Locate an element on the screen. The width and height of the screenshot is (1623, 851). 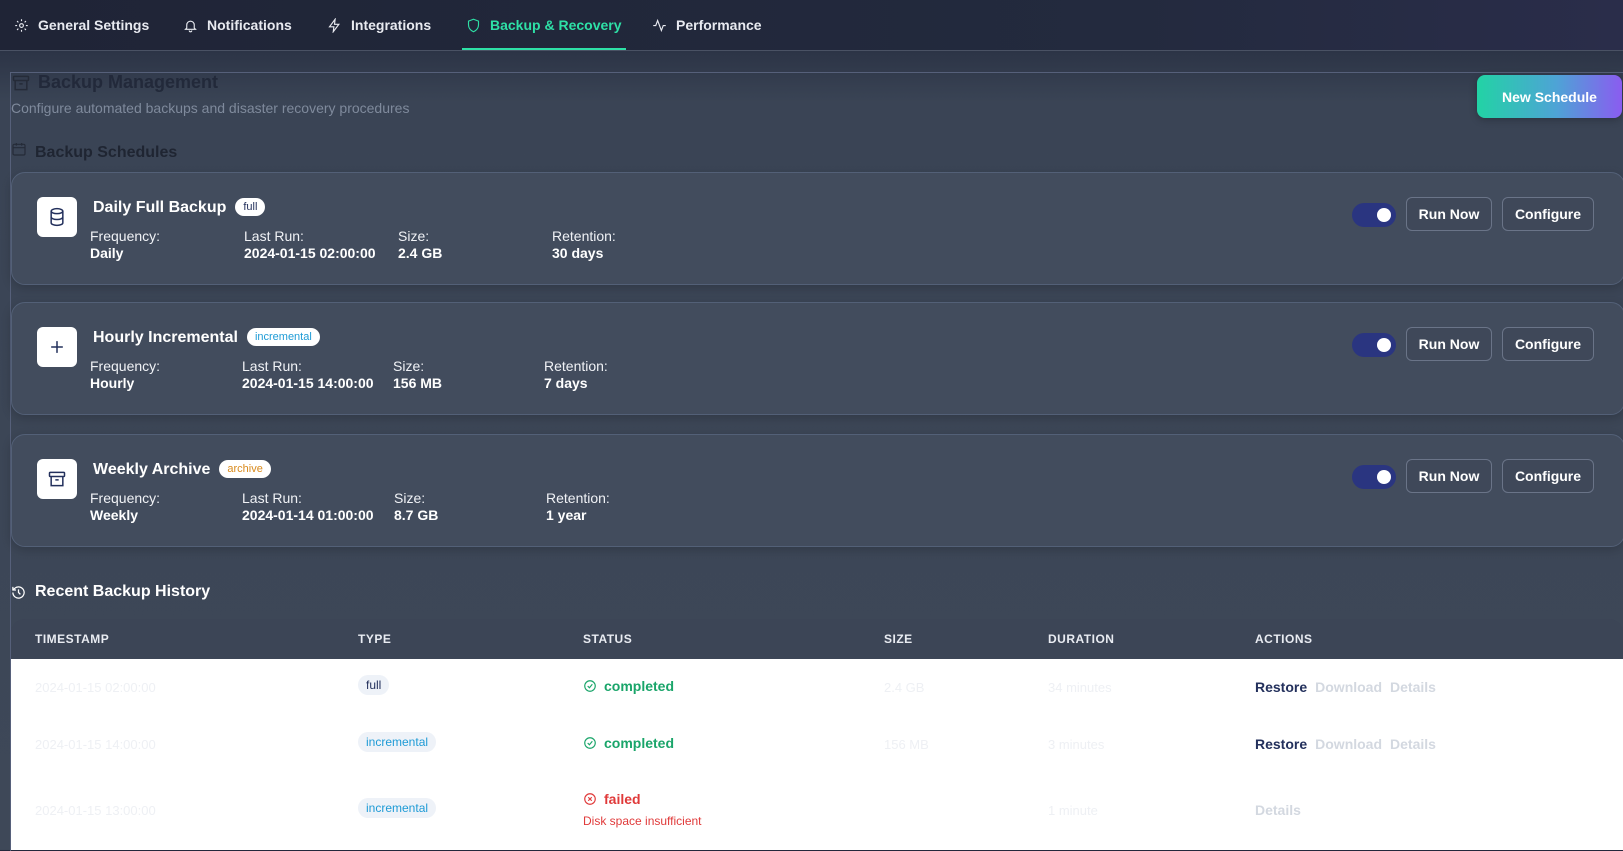
last-run-field: Last Run: 2024-01-15 02:00:00 is located at coordinates (310, 245).